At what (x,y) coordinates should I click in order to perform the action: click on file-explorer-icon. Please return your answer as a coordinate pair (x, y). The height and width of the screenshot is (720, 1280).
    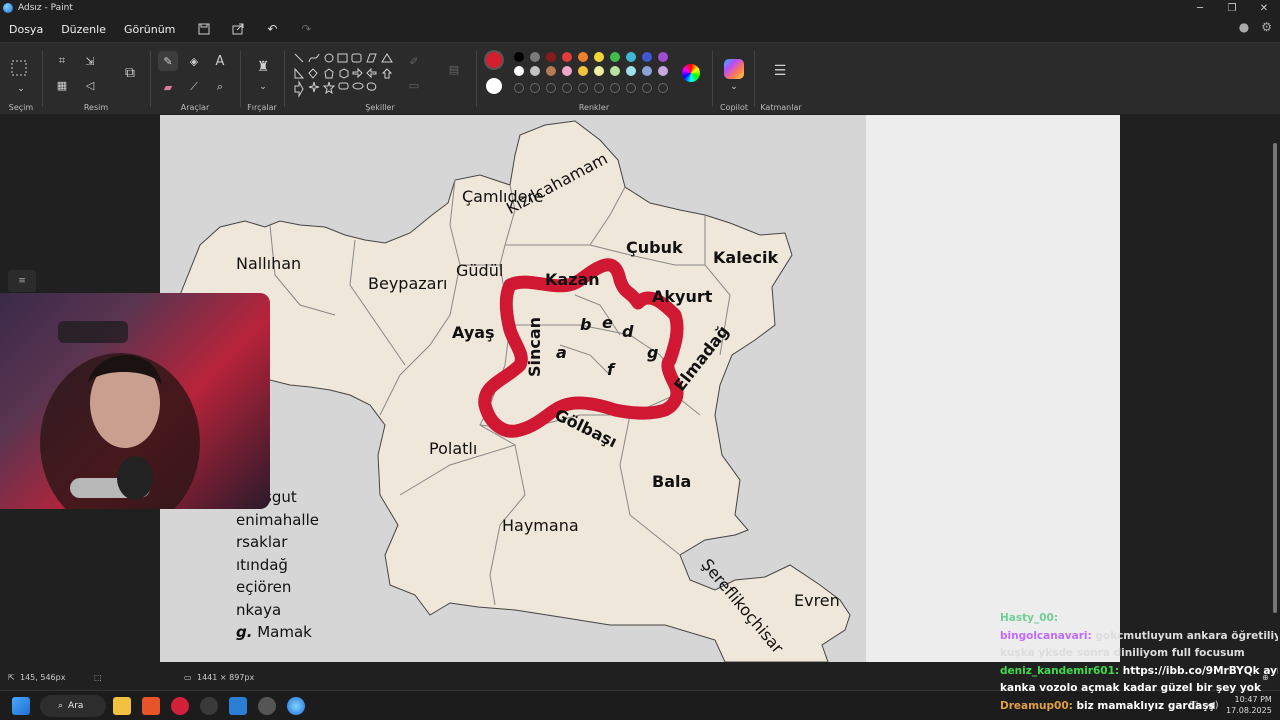
    Looking at the image, I should click on (122, 706).